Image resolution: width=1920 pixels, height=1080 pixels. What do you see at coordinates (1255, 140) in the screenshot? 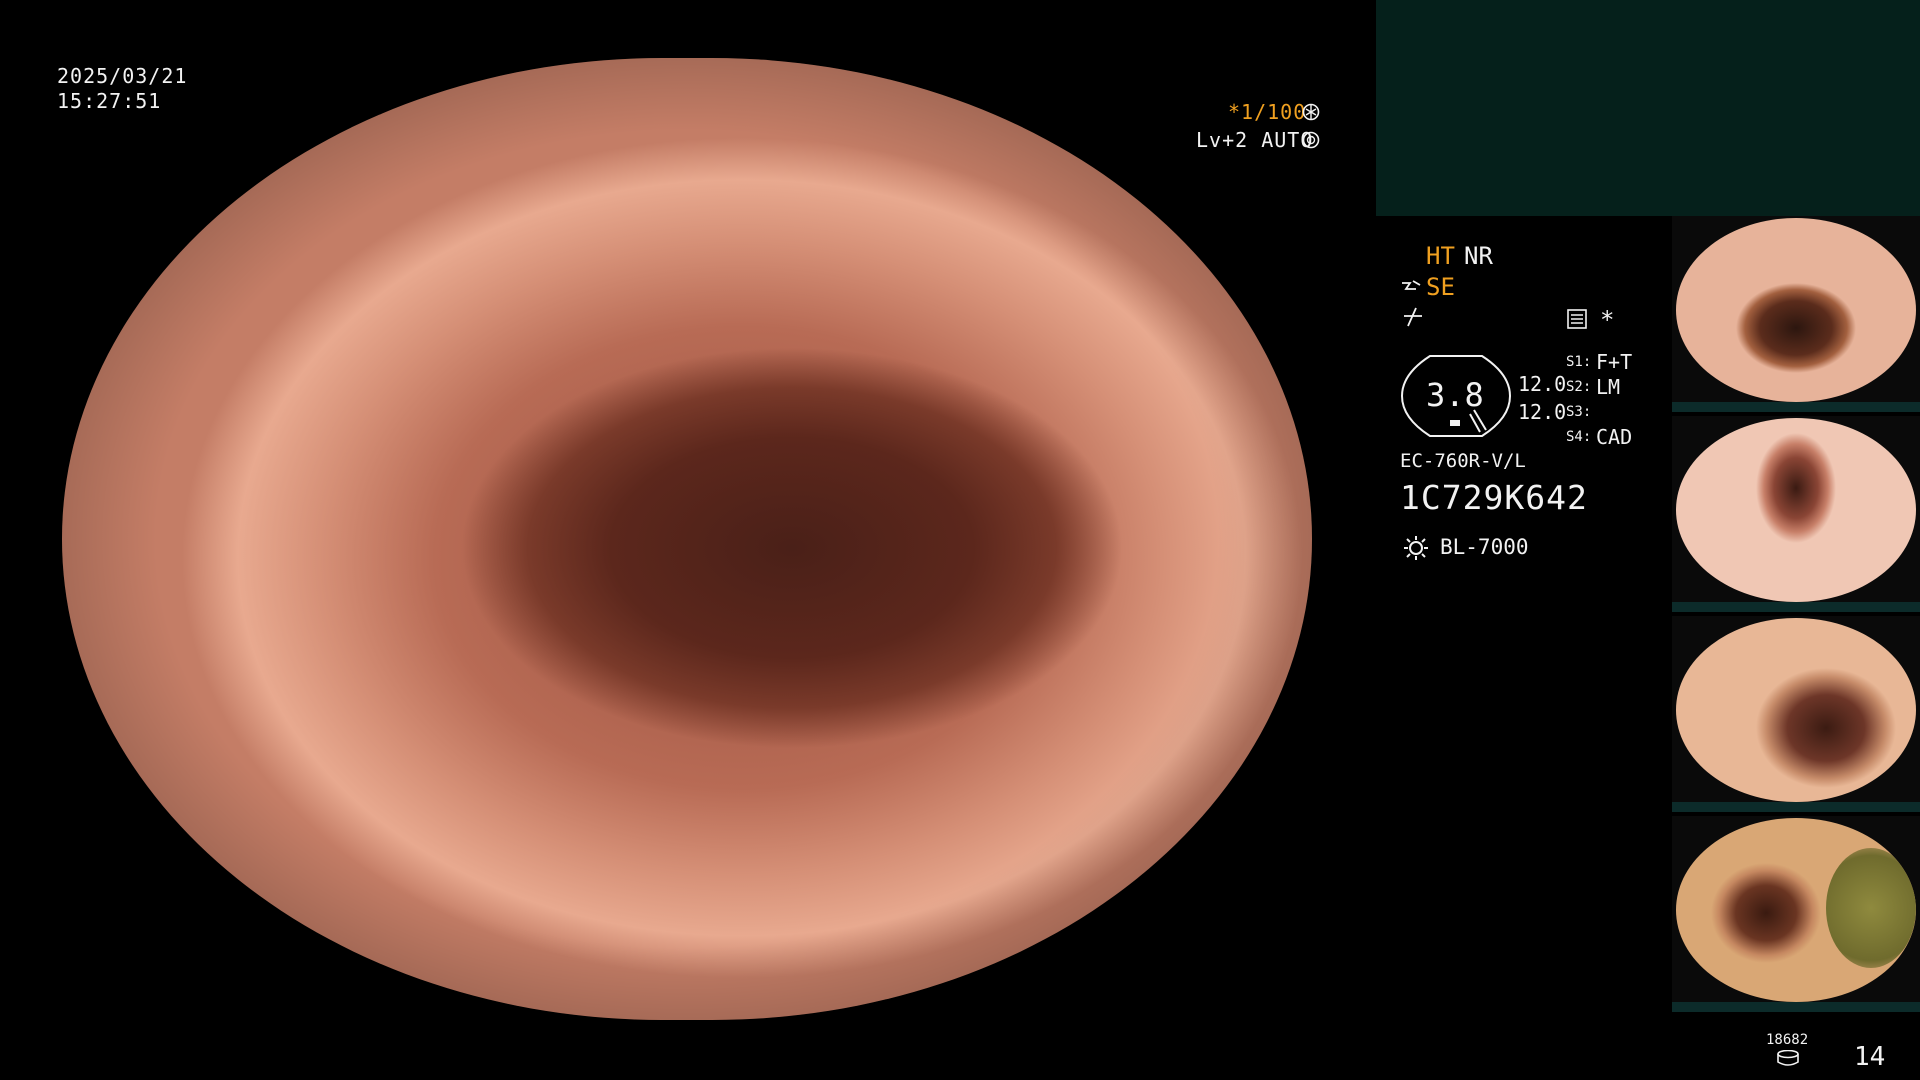
I see `level-label: Lv+2 AUTO` at bounding box center [1255, 140].